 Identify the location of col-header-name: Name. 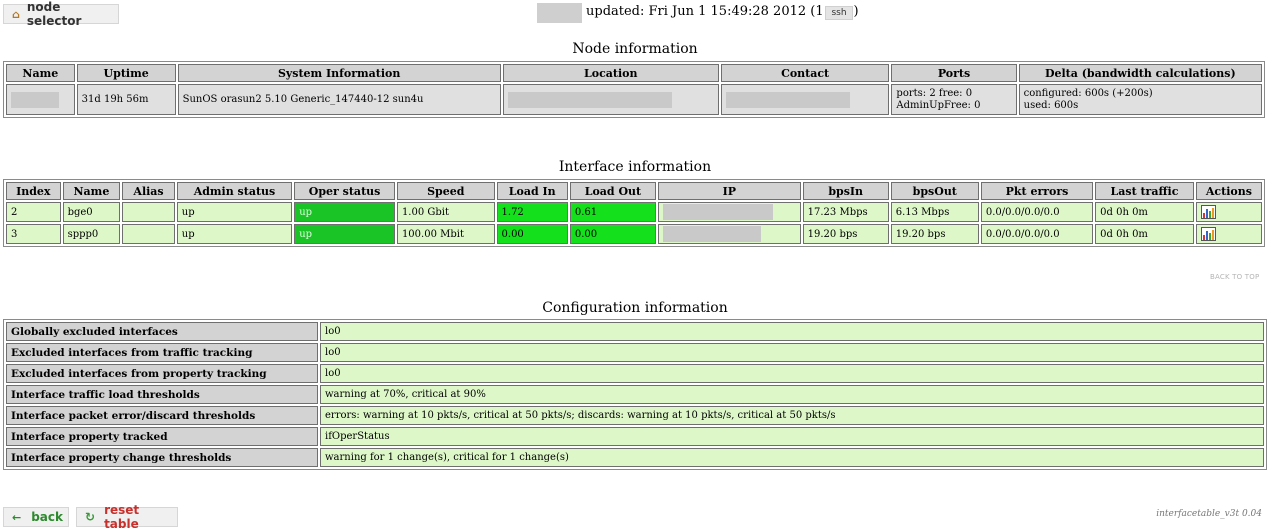
(40, 73).